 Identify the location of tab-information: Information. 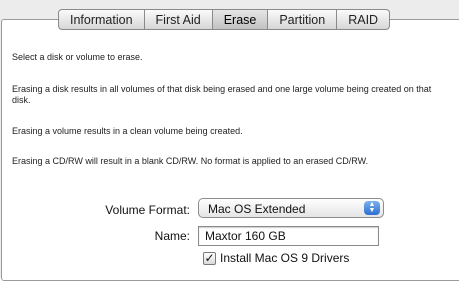
(101, 19).